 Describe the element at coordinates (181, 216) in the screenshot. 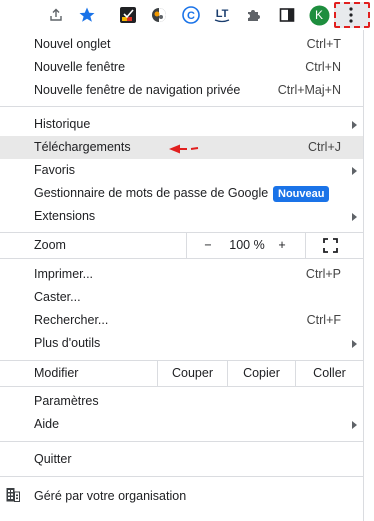

I see `menu-item-extensions: Extensions` at that location.